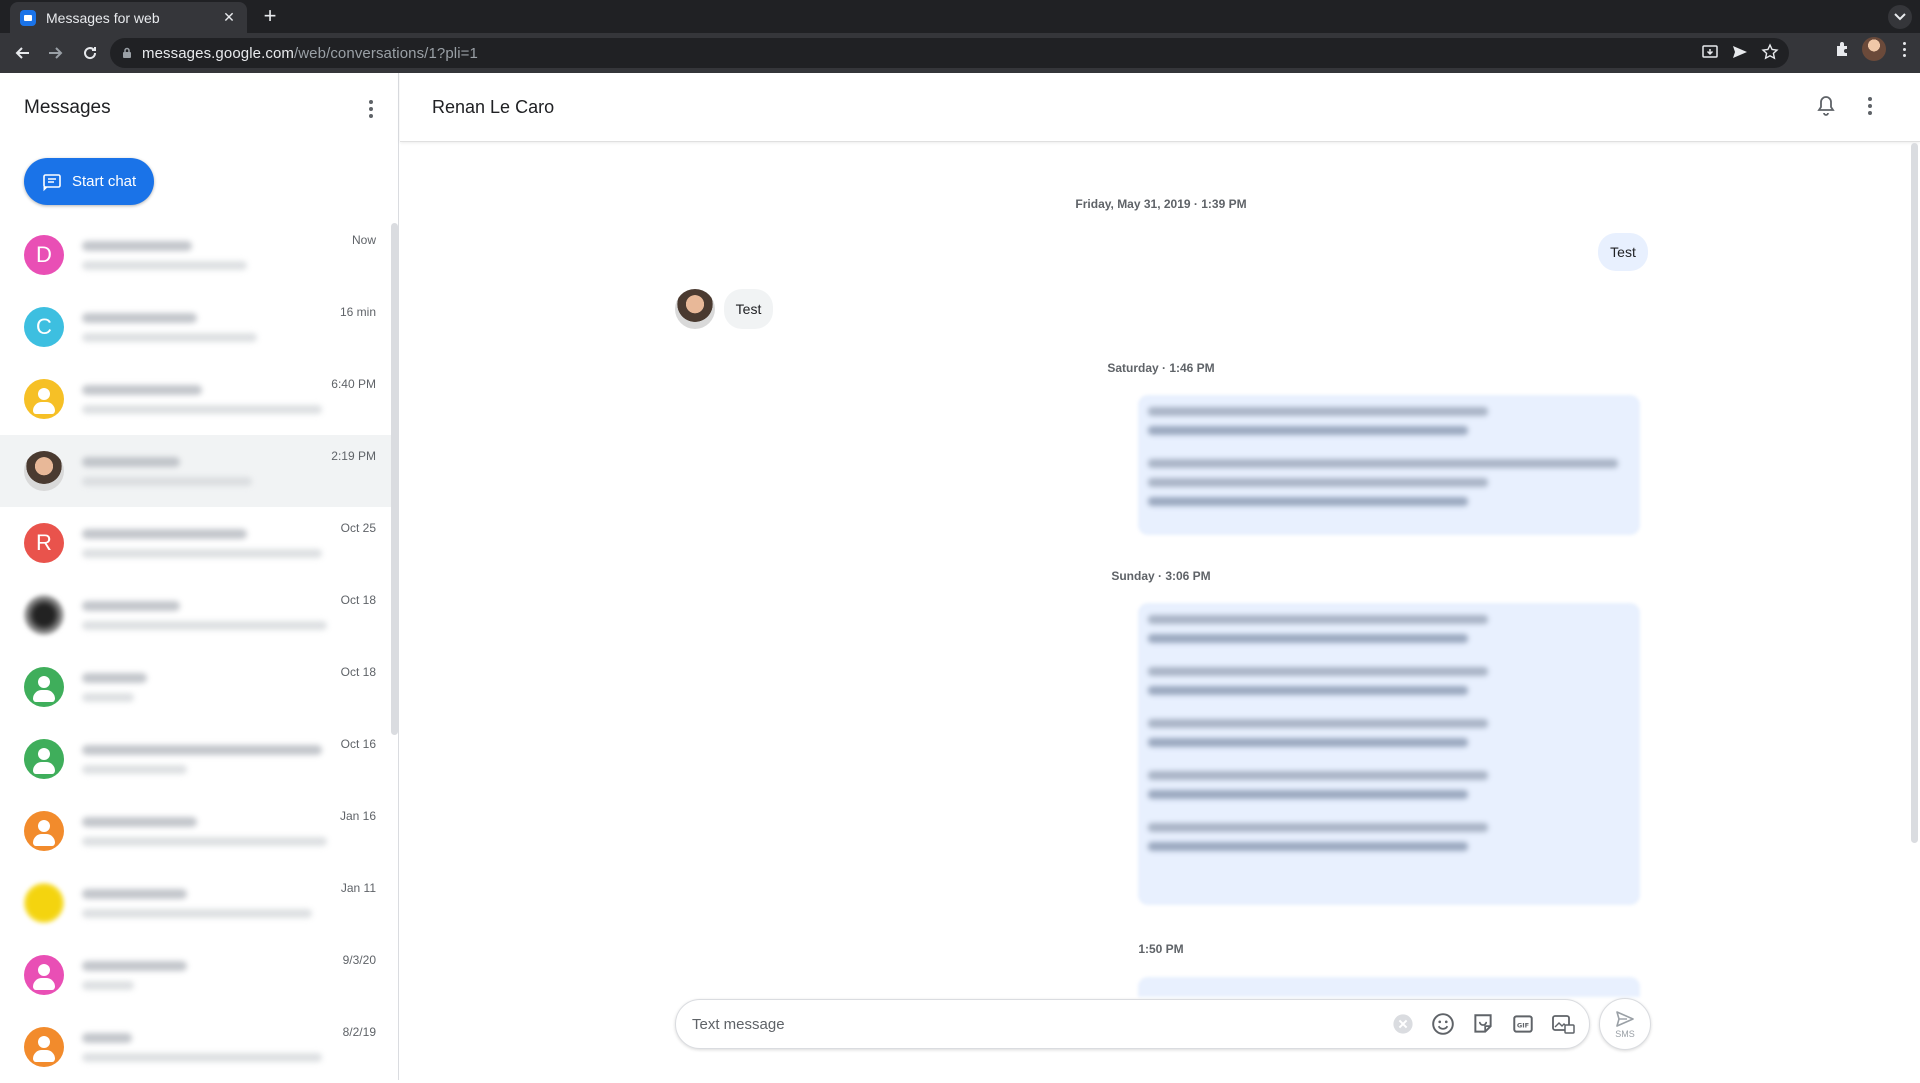  What do you see at coordinates (1710, 52) in the screenshot?
I see `install-app-icon` at bounding box center [1710, 52].